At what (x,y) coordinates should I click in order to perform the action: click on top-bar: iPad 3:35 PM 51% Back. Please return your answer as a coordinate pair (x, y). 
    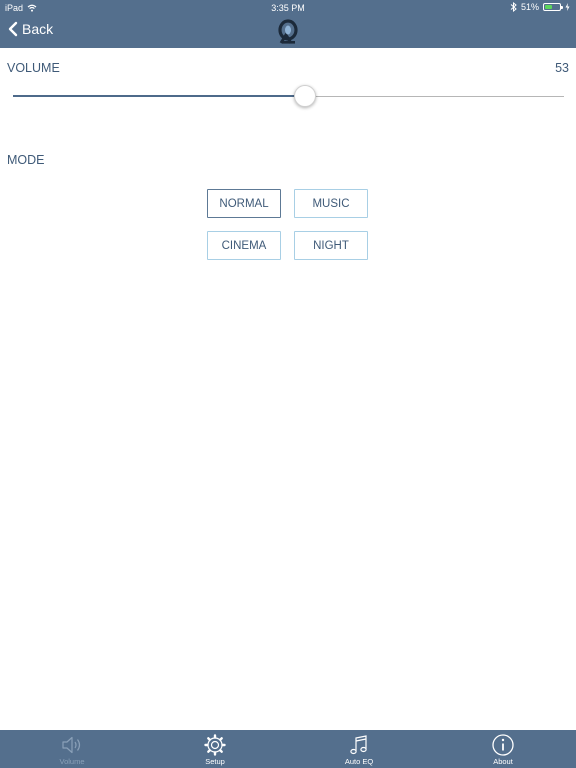
    Looking at the image, I should click on (288, 24).